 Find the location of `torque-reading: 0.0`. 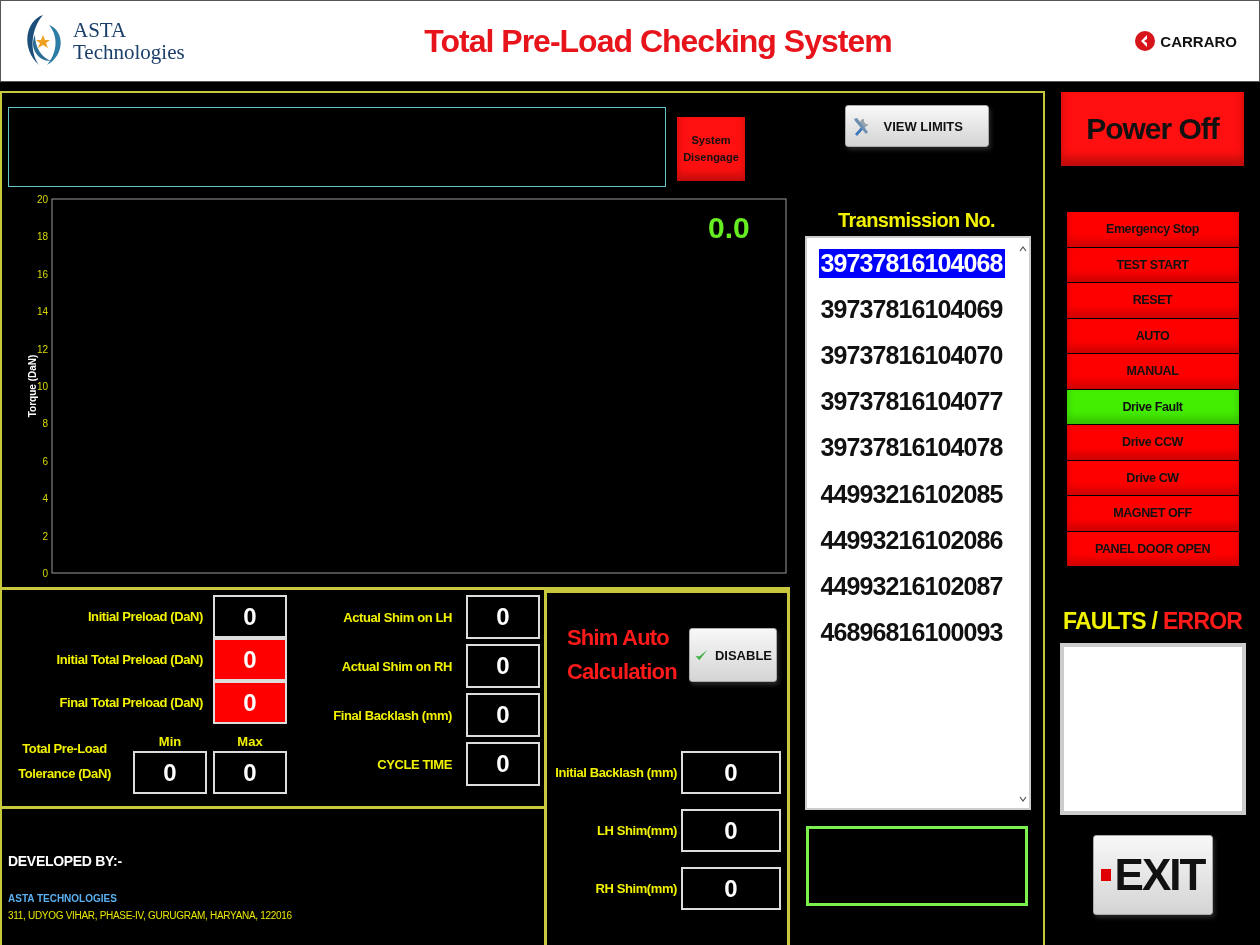

torque-reading: 0.0 is located at coordinates (729, 228).